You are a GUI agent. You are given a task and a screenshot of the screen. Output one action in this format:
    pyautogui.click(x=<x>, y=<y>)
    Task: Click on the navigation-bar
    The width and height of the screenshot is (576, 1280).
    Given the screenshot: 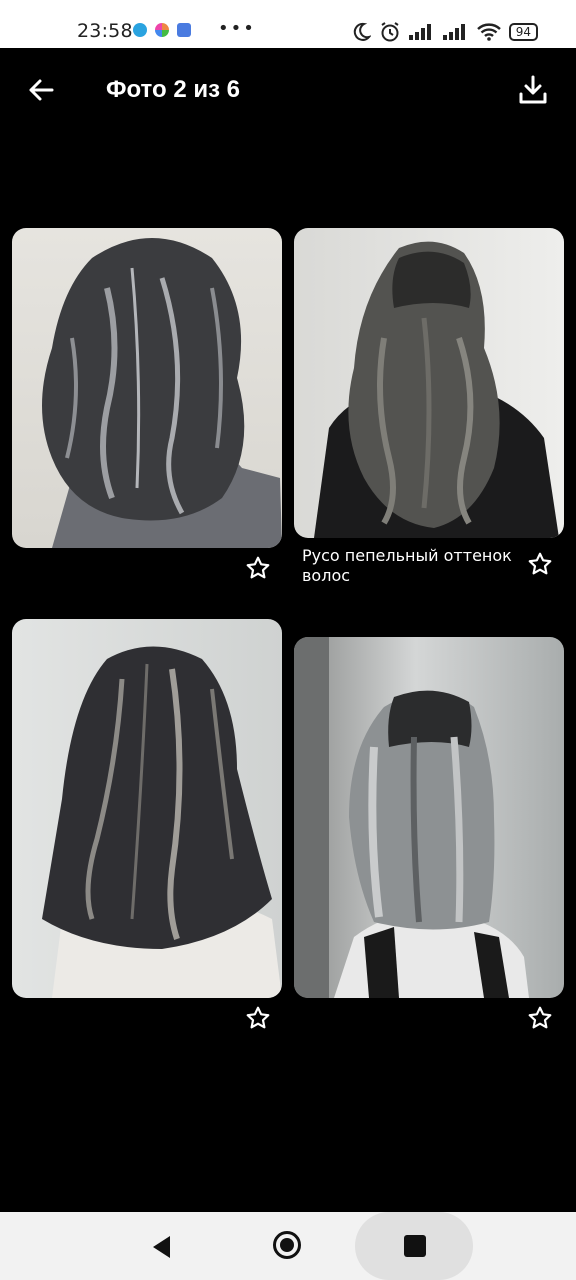 What is the action you would take?
    pyautogui.click(x=288, y=1246)
    